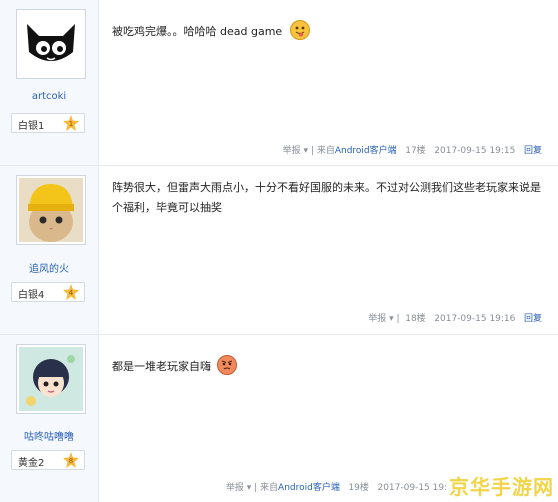 The height and width of the screenshot is (502, 558). What do you see at coordinates (226, 365) in the screenshot?
I see `angry-face-emoji-icon` at bounding box center [226, 365].